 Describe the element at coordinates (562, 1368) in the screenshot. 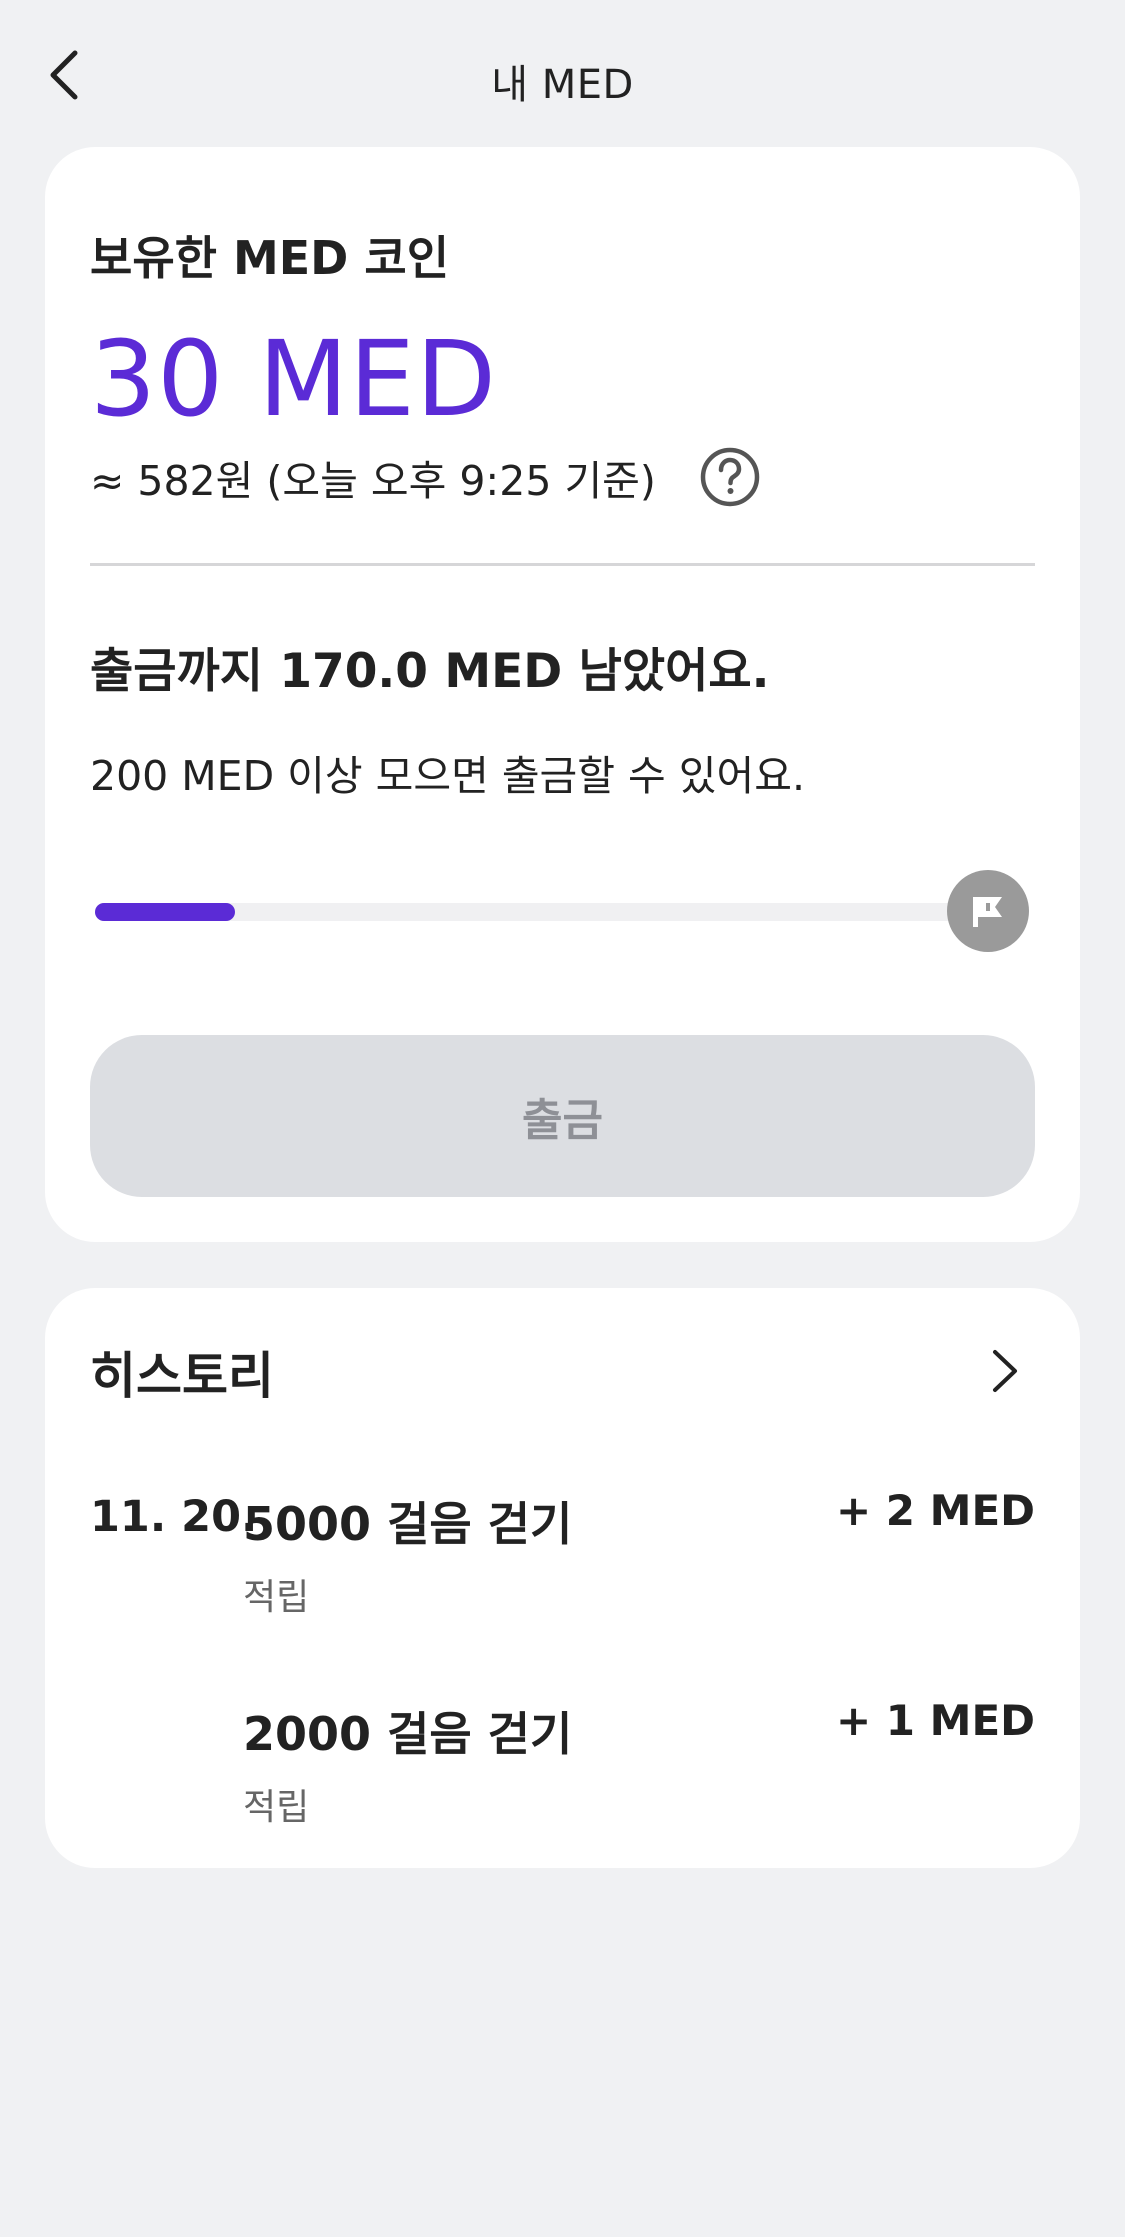

I see `history-header: 히스토리` at that location.